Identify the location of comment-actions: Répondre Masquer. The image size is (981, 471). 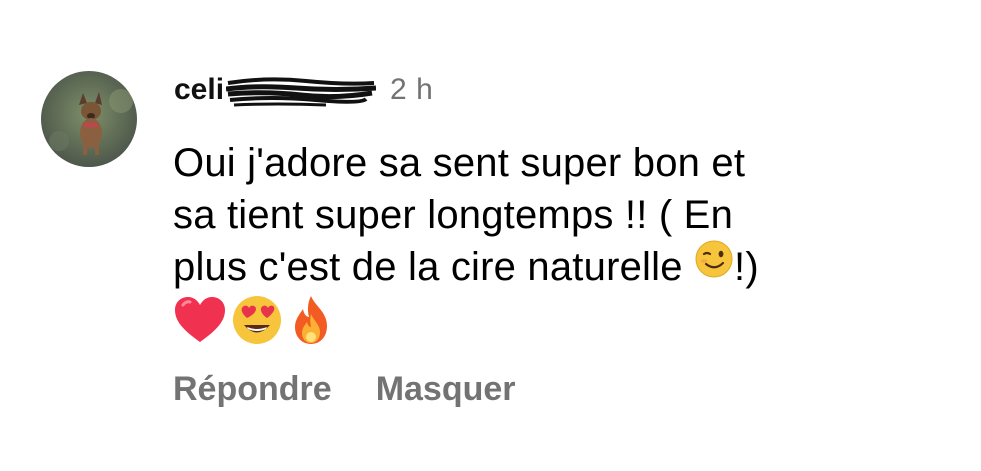
(344, 389).